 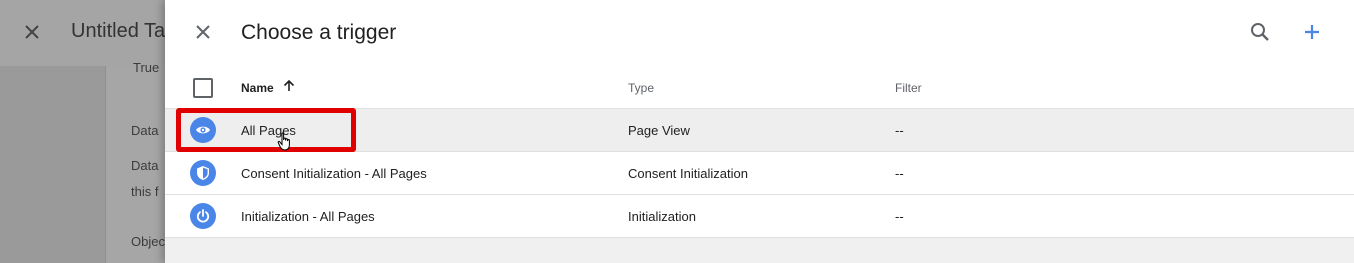 What do you see at coordinates (203, 88) in the screenshot?
I see `select-all-checkbox` at bounding box center [203, 88].